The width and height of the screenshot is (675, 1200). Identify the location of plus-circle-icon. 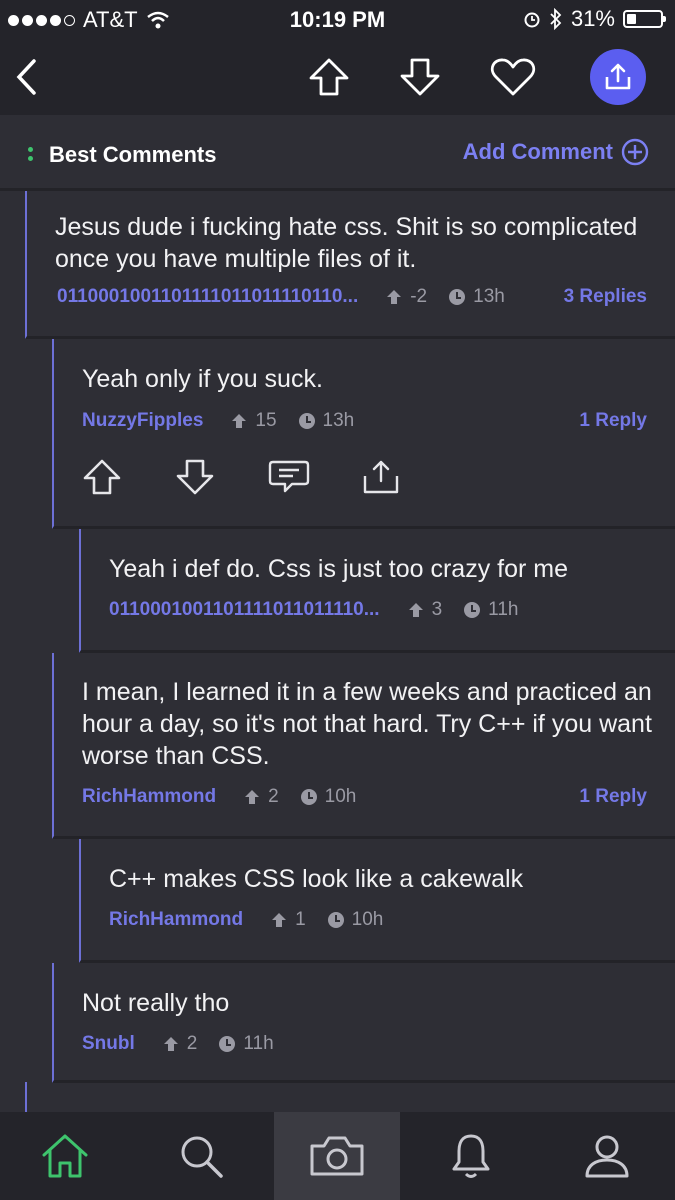
(635, 152).